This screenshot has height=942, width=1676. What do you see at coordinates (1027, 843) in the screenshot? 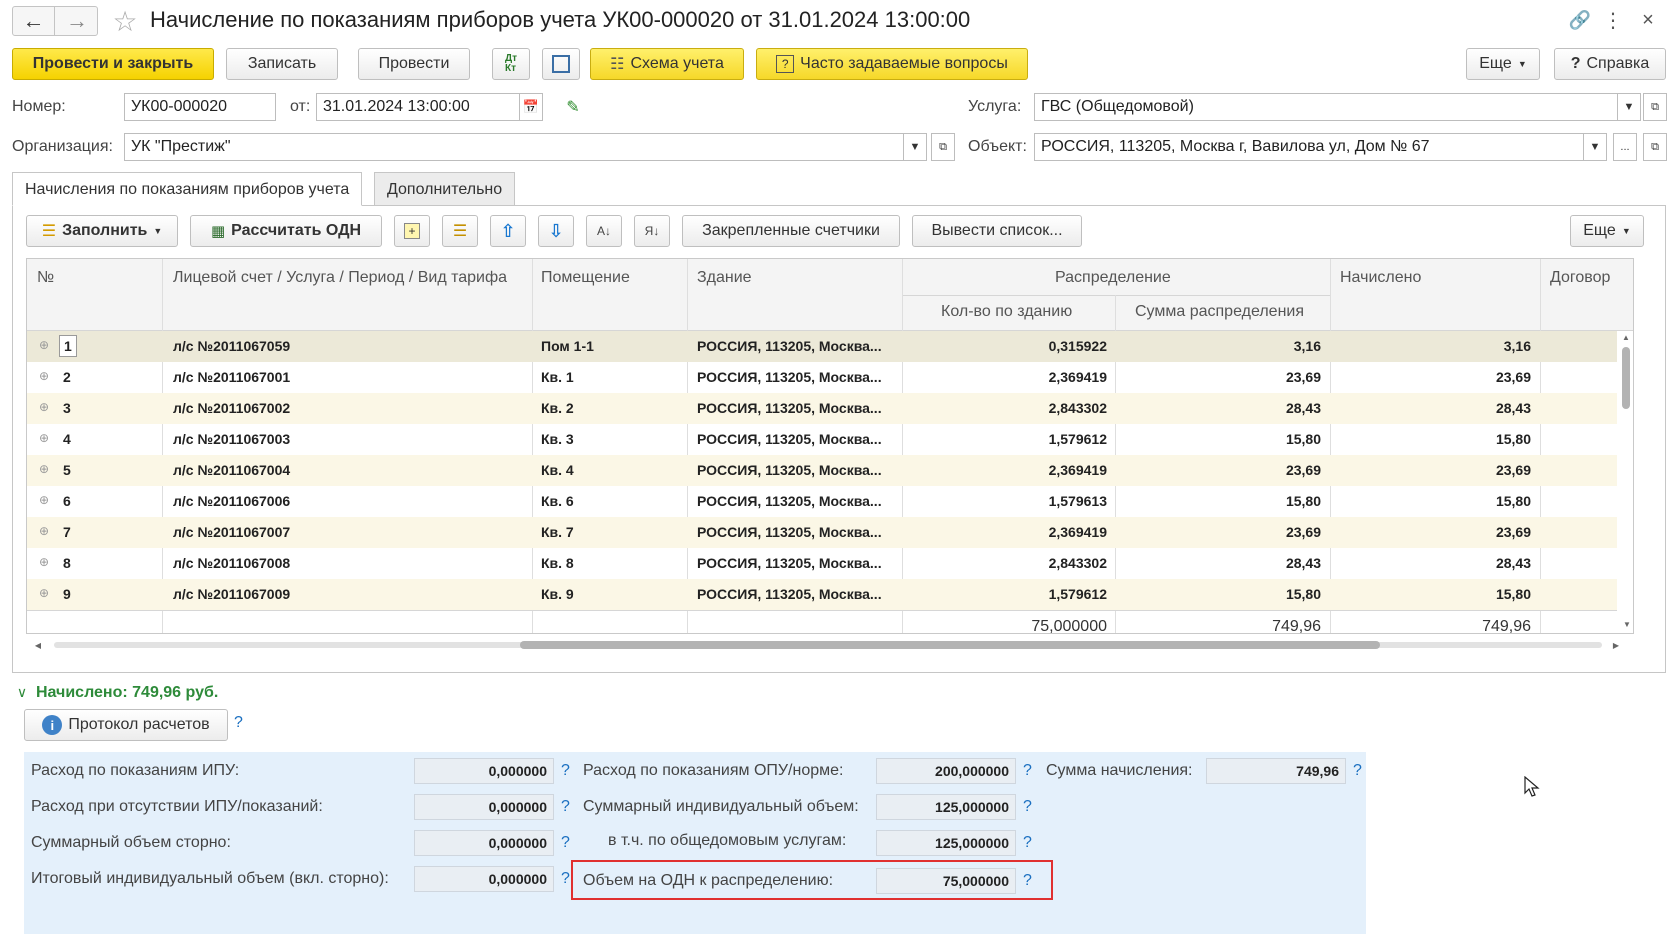
I see `incl-common-help-icon: ?` at bounding box center [1027, 843].